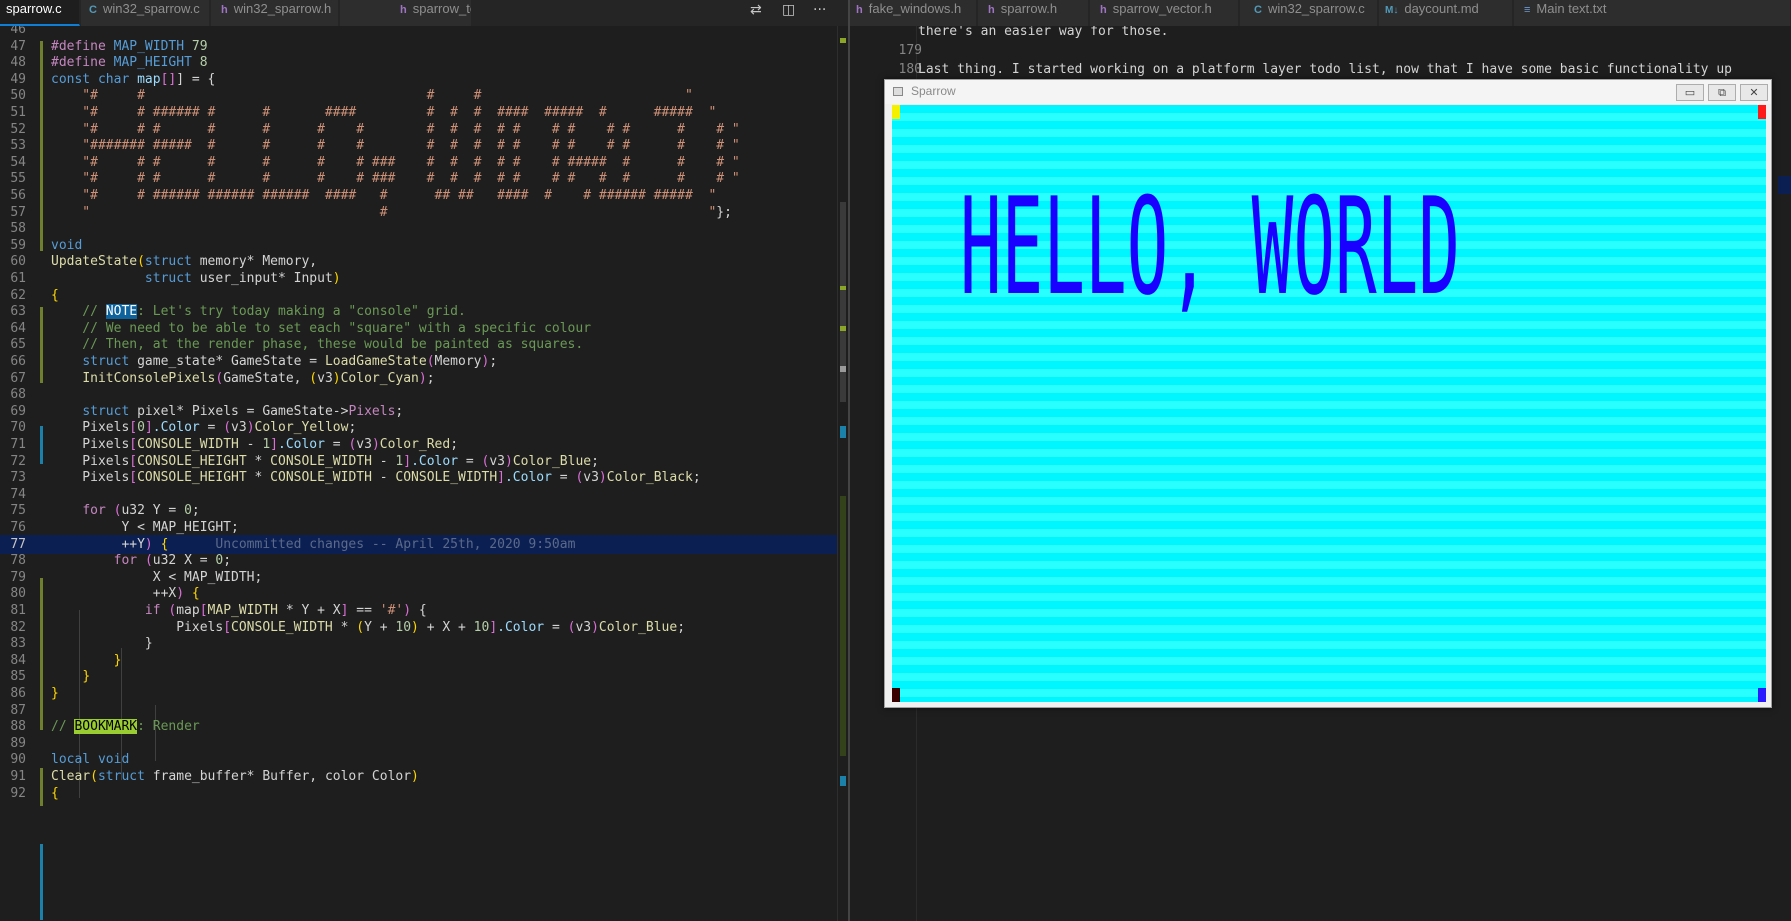  Describe the element at coordinates (403, 627) in the screenshot. I see `code-token: 10` at that location.